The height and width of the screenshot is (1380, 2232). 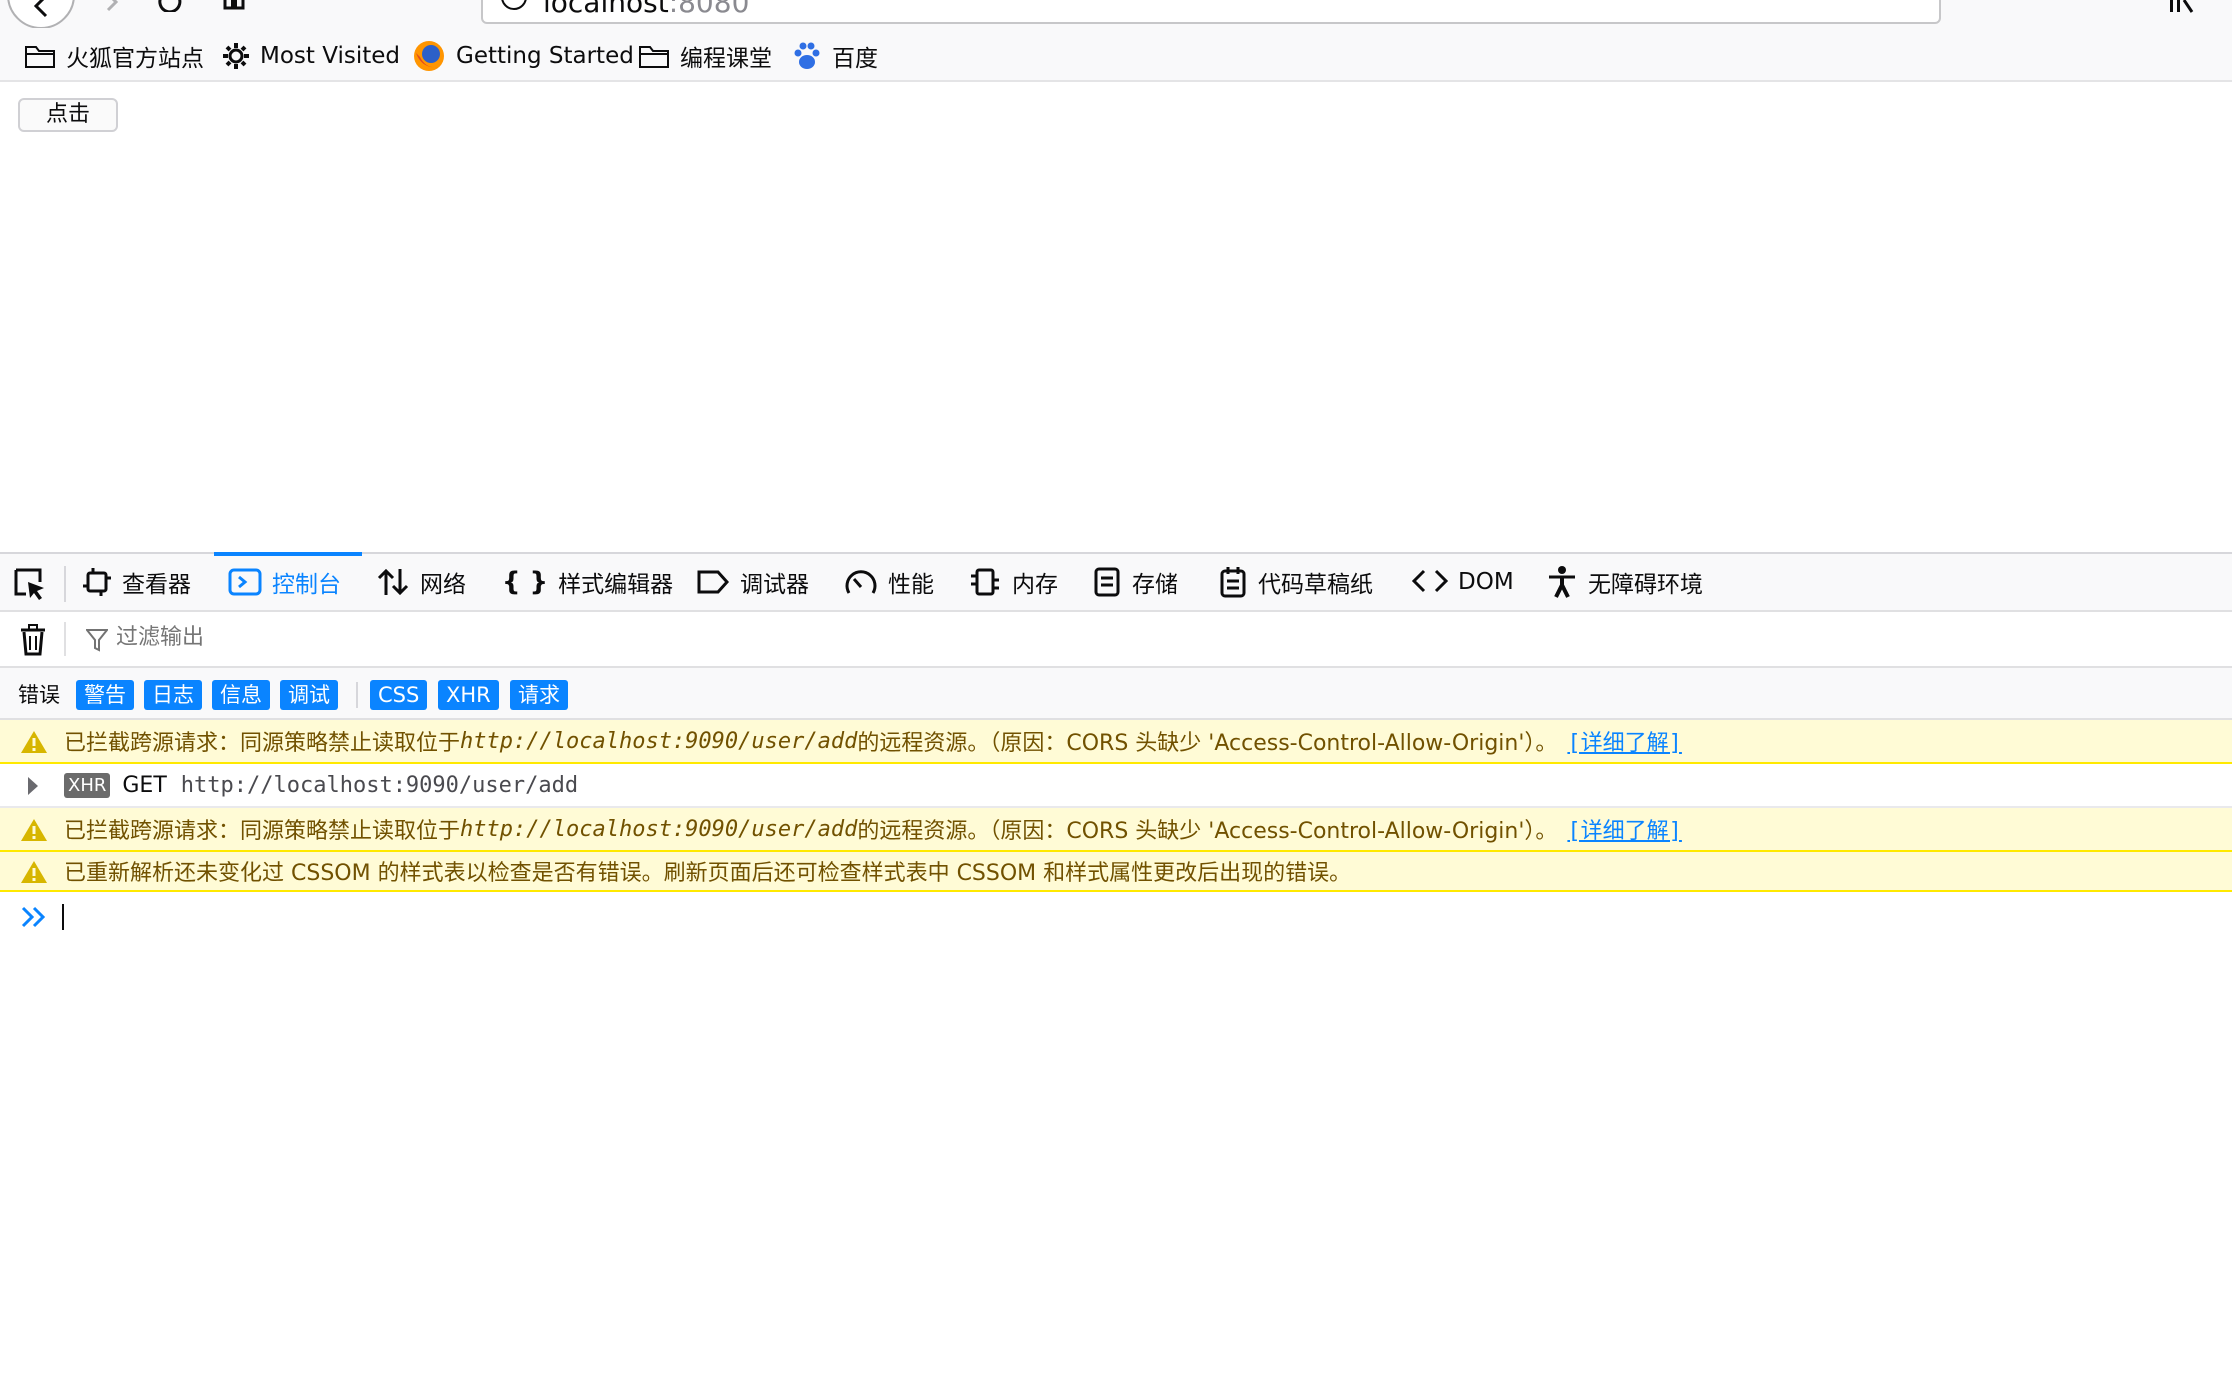 What do you see at coordinates (330, 56) in the screenshot?
I see `bookmark-label: Most Visited` at bounding box center [330, 56].